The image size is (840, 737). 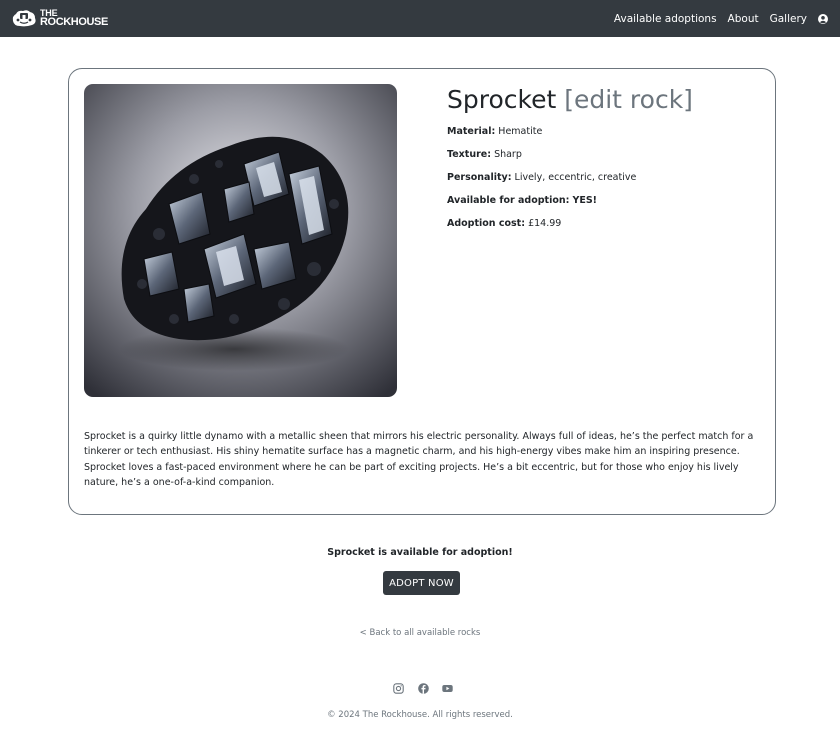 I want to click on nav-link-gallery: Gallery, so click(x=788, y=19).